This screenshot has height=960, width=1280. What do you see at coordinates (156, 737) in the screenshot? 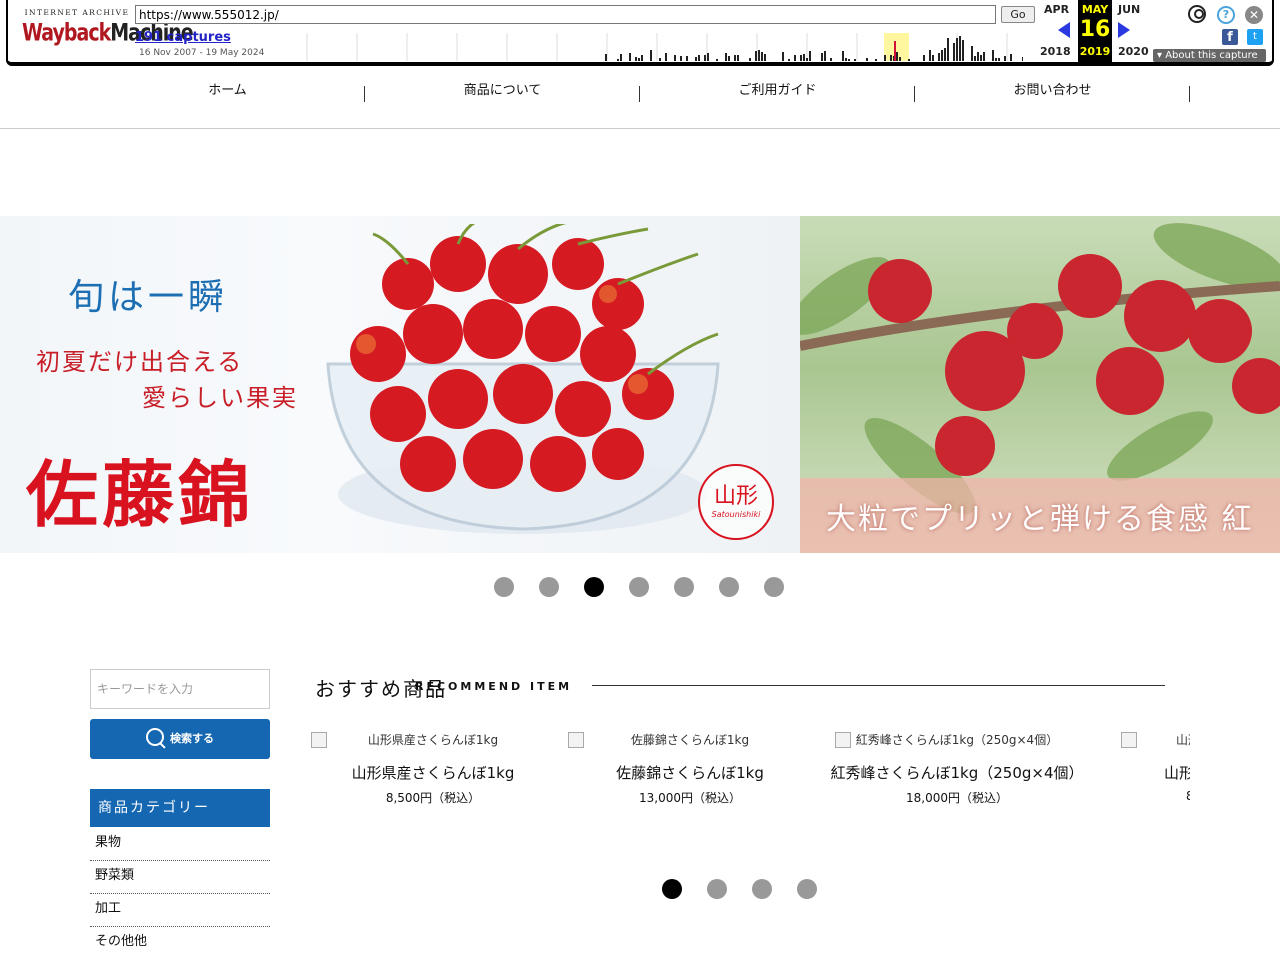
I see `search-icon` at bounding box center [156, 737].